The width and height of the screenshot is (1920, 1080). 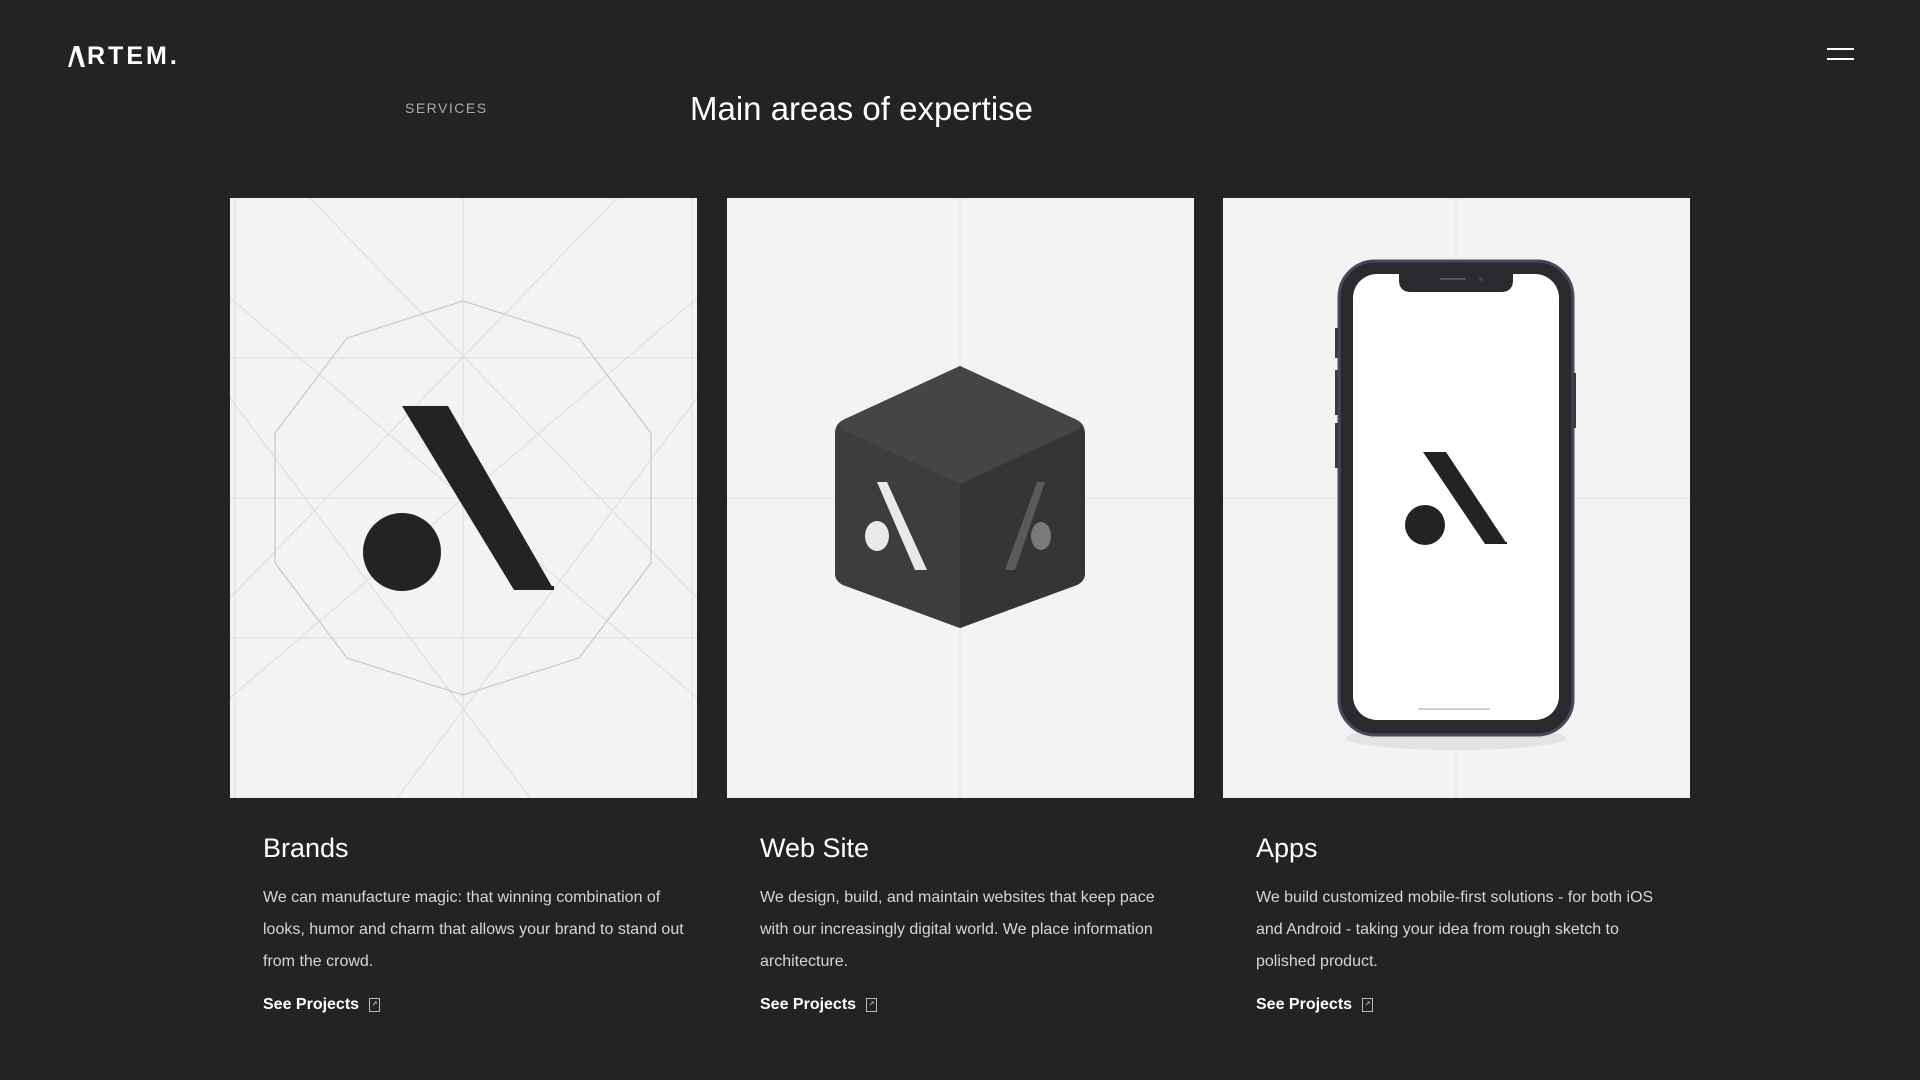 I want to click on card-image-website, so click(x=960, y=498).